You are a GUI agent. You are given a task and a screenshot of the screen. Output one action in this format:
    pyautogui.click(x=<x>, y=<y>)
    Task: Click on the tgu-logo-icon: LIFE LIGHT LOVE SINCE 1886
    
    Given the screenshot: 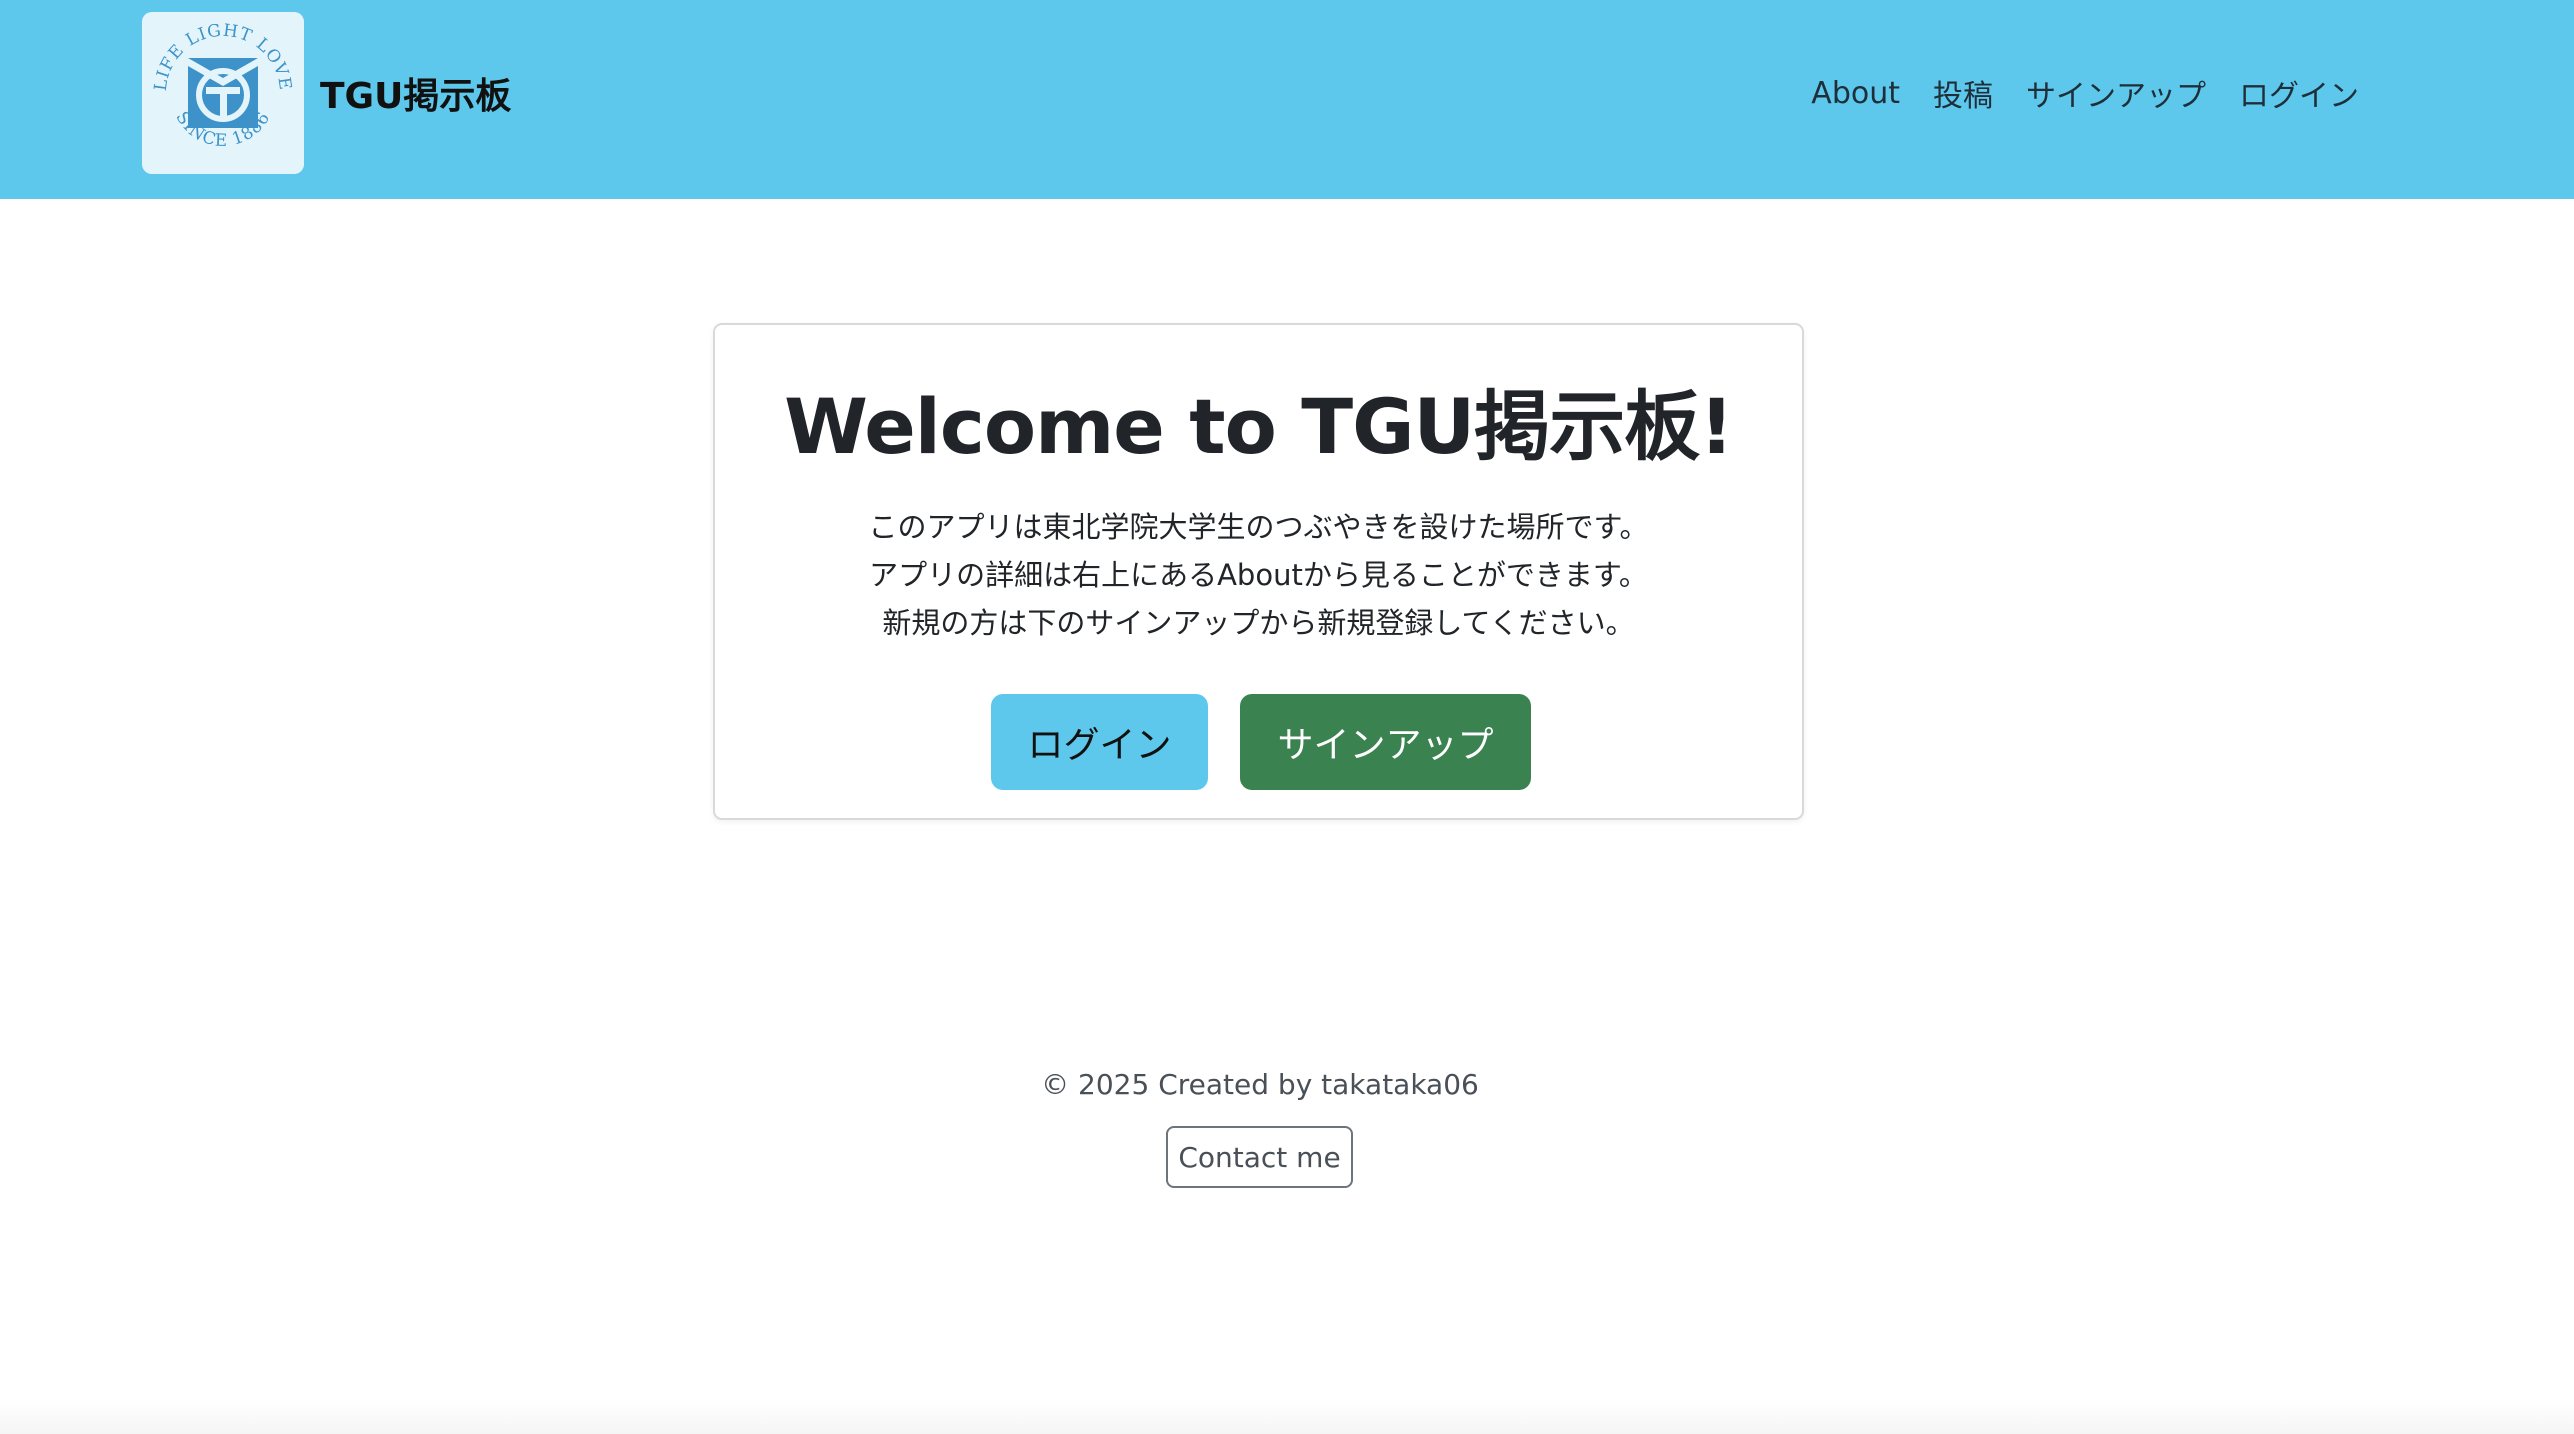 What is the action you would take?
    pyautogui.click(x=223, y=93)
    